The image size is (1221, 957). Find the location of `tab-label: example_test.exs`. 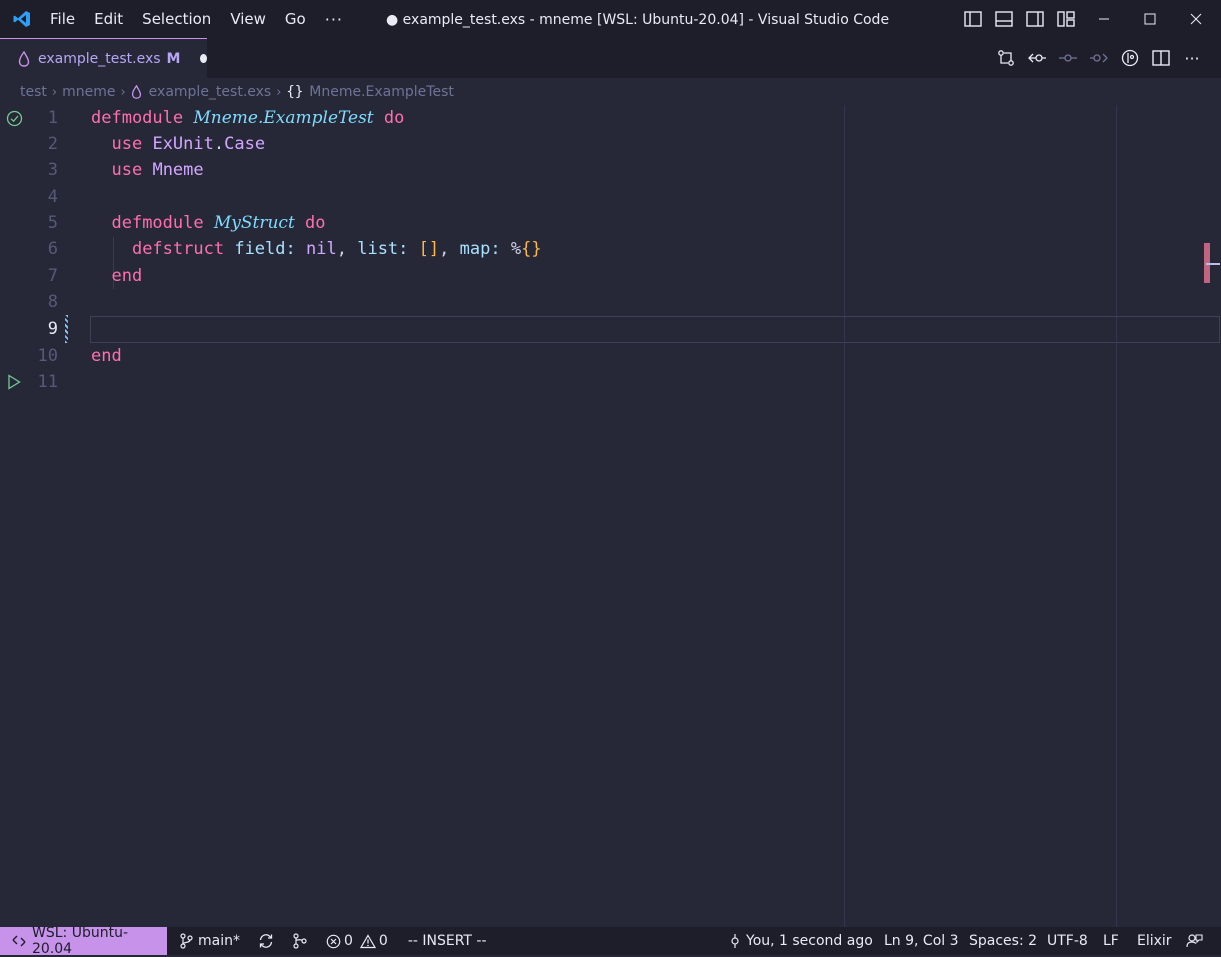

tab-label: example_test.exs is located at coordinates (99, 58).